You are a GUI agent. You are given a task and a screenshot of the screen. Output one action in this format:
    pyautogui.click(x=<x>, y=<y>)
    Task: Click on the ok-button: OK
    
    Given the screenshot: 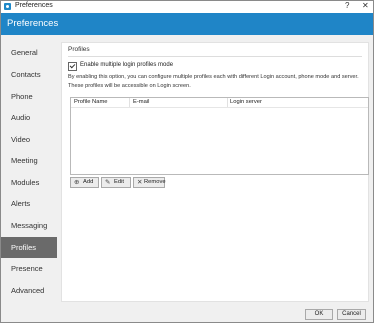 What is the action you would take?
    pyautogui.click(x=319, y=314)
    